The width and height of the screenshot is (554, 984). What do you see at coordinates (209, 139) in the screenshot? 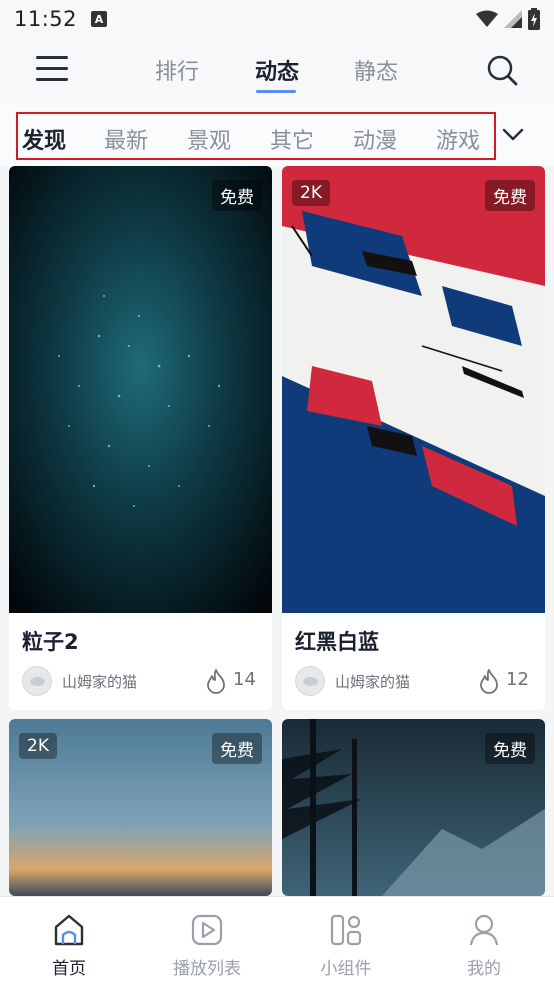
I see `category-landscape: 景观` at bounding box center [209, 139].